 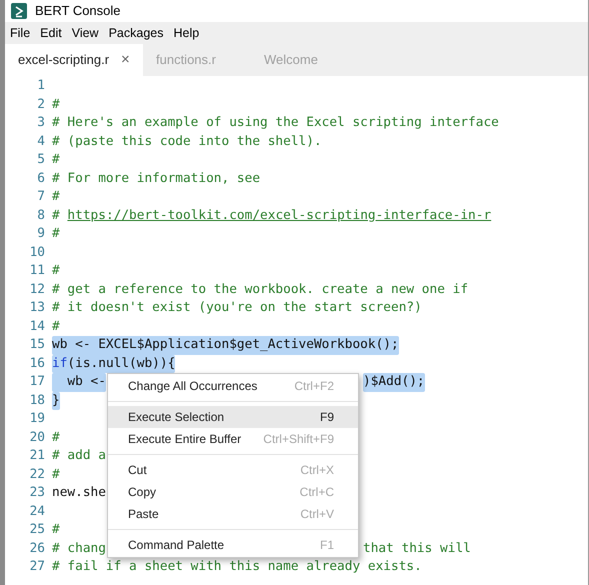 What do you see at coordinates (37, 493) in the screenshot?
I see `line-number: 23` at bounding box center [37, 493].